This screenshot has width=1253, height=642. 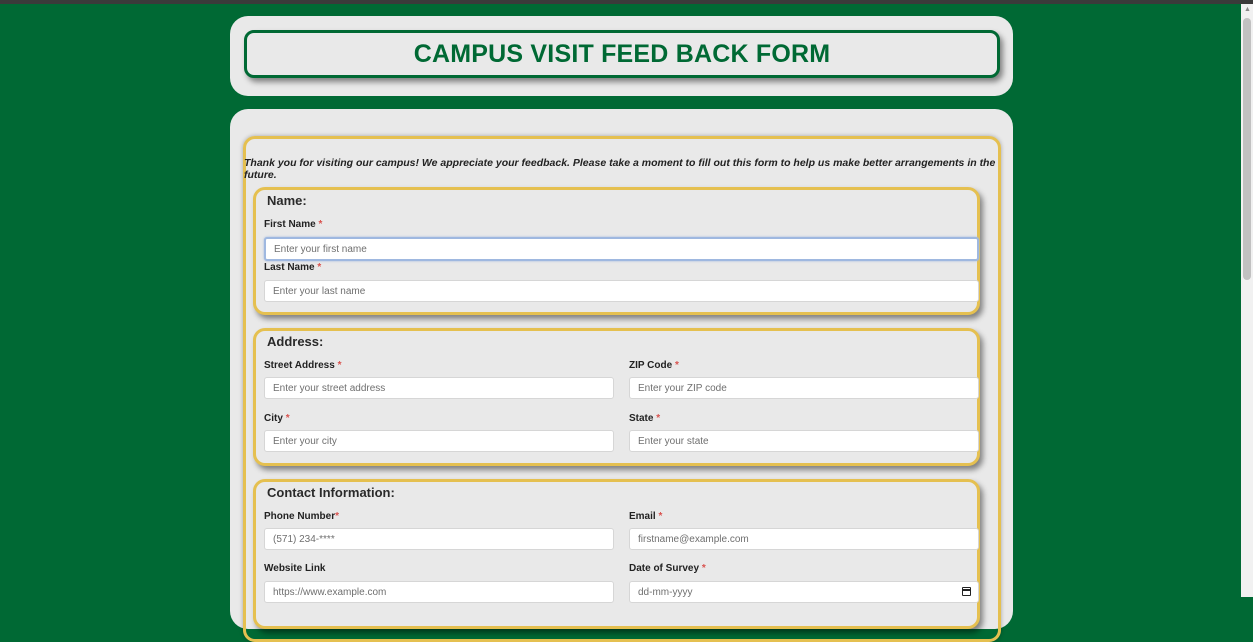 I want to click on first-name-label: First Name *, so click(x=293, y=224).